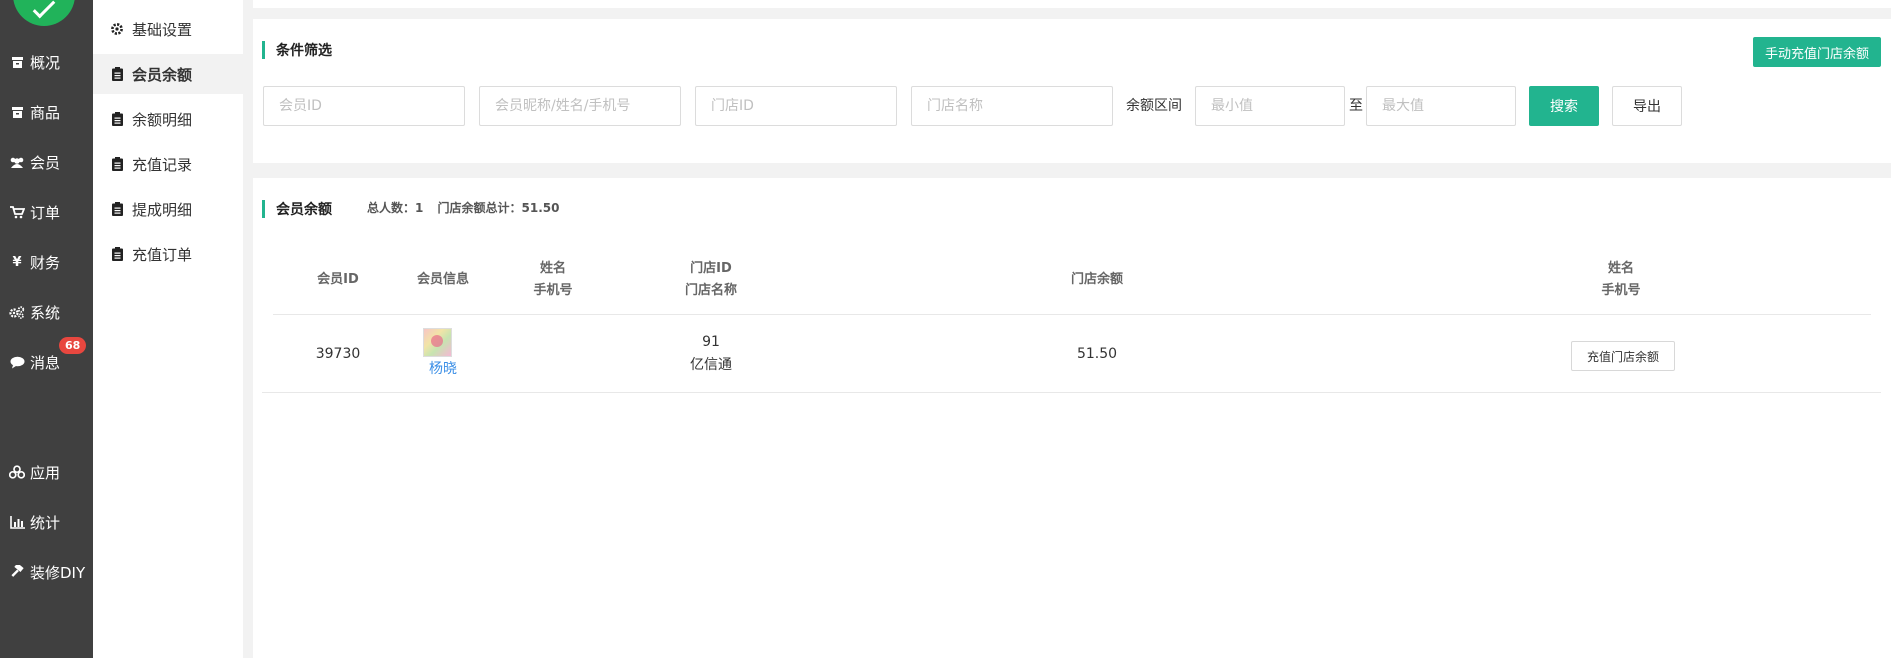 Image resolution: width=1891 pixels, height=658 pixels. What do you see at coordinates (498, 208) in the screenshot?
I see `store-balance-total-stat: 门店余额总计：51.50` at bounding box center [498, 208].